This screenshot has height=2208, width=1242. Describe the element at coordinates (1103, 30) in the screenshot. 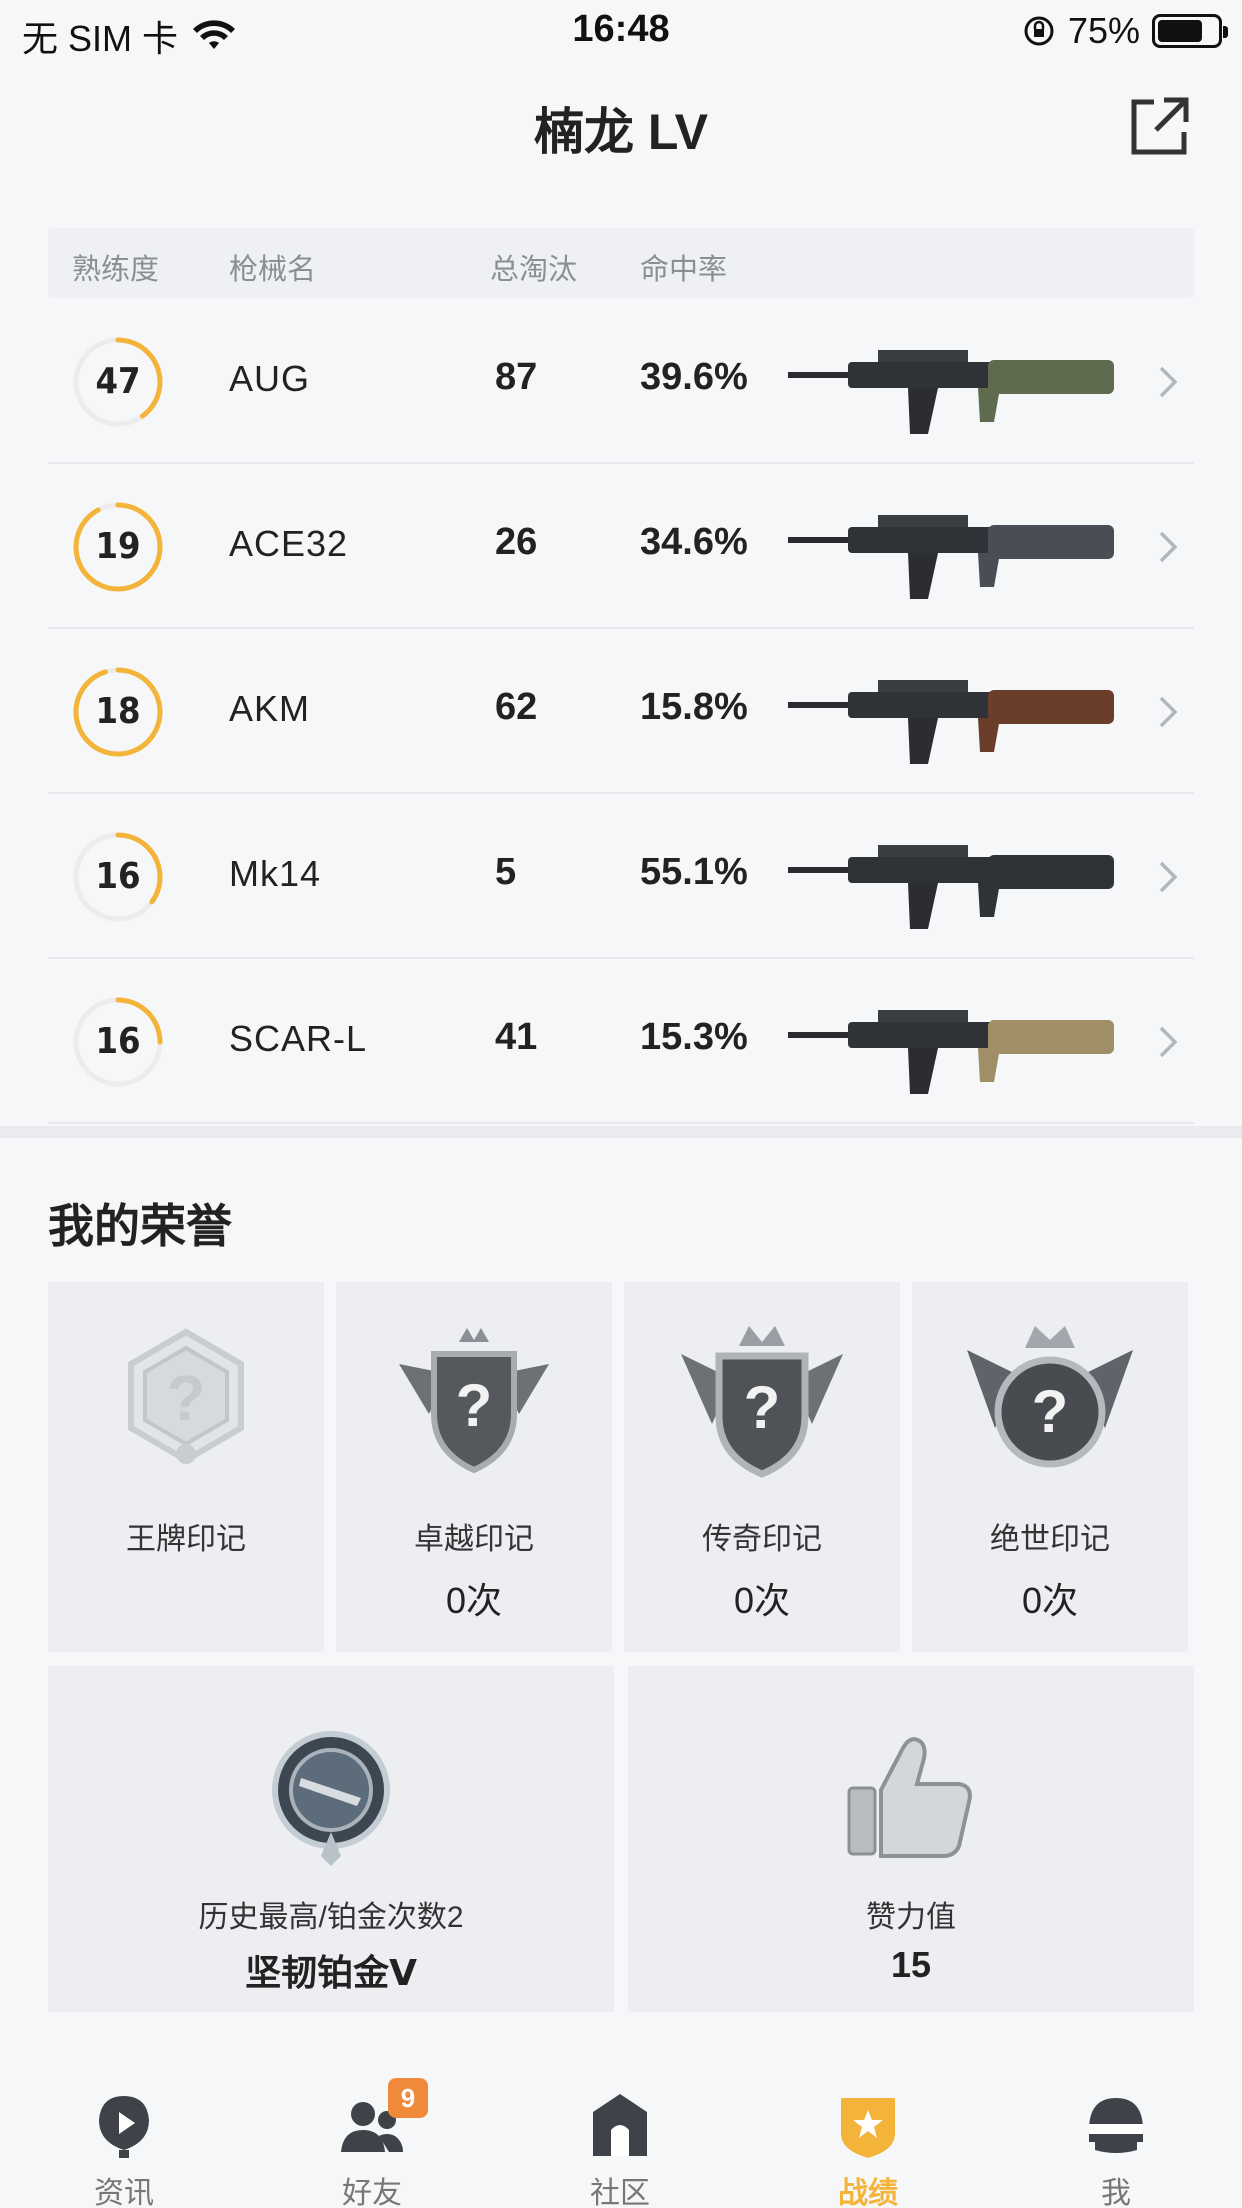

I see `battery-percent: 75%` at that location.